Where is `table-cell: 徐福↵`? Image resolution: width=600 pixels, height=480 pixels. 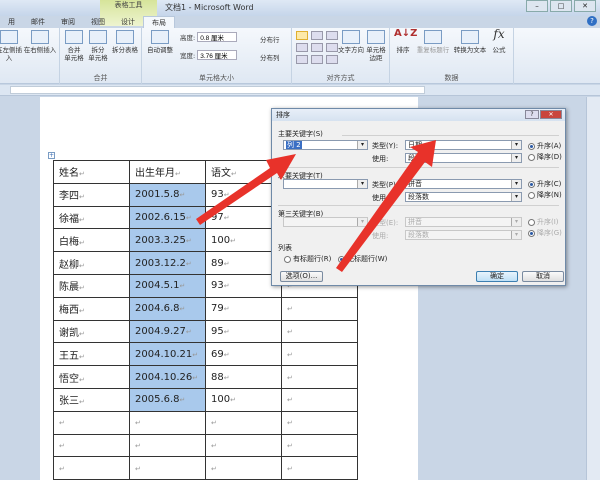
table-cell: 徐福↵ is located at coordinates (91, 217).